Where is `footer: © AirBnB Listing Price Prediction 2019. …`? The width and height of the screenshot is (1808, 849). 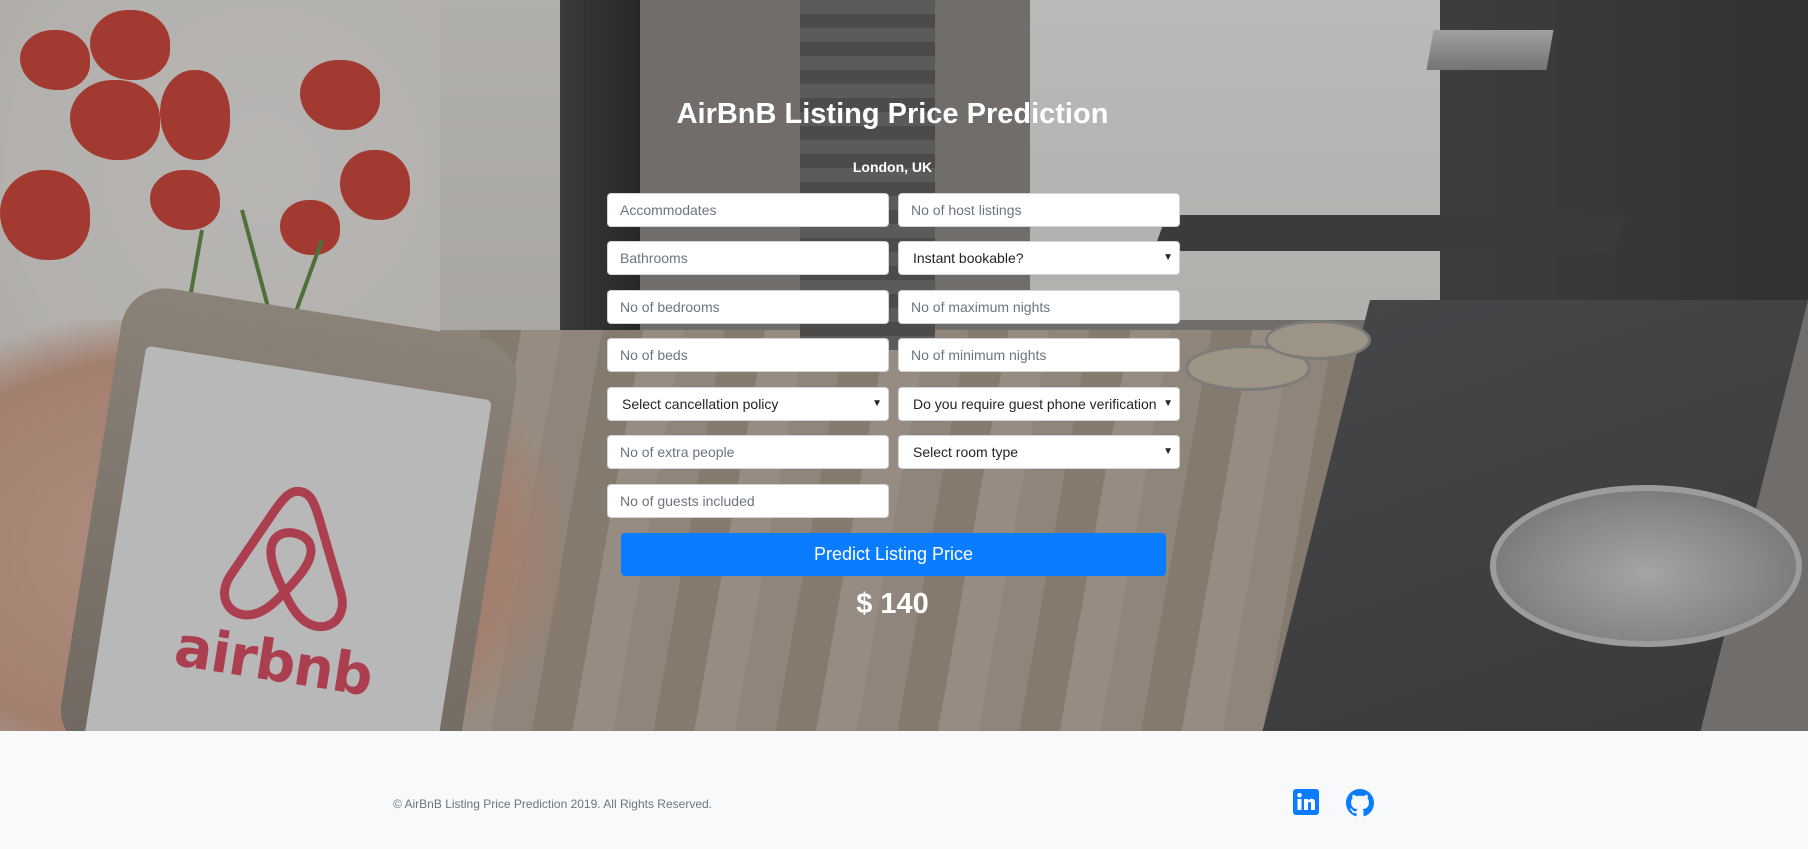 footer: © AirBnB Listing Price Prediction 2019. … is located at coordinates (904, 790).